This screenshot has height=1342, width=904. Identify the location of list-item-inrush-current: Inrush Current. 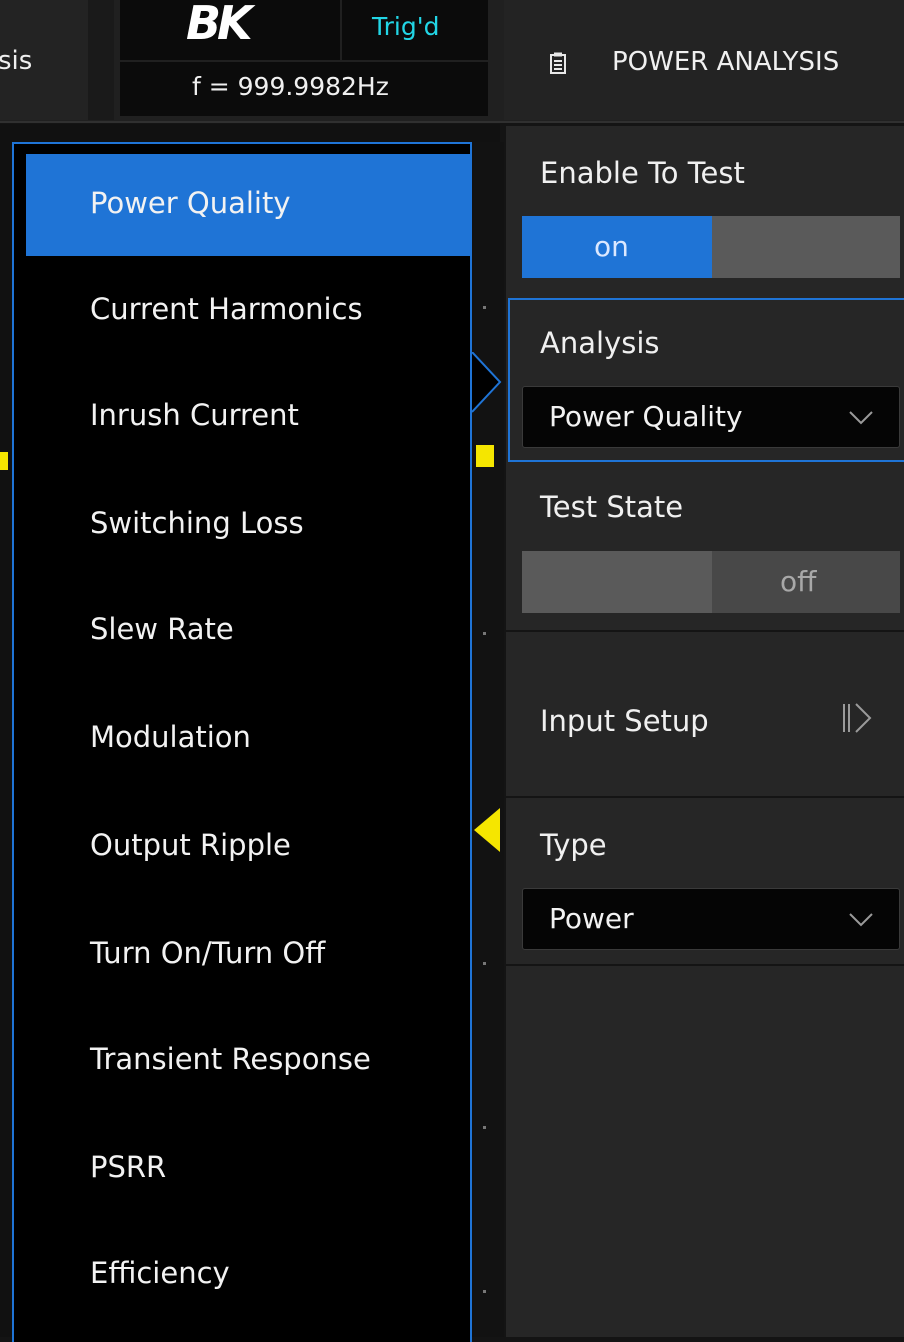
(248, 417).